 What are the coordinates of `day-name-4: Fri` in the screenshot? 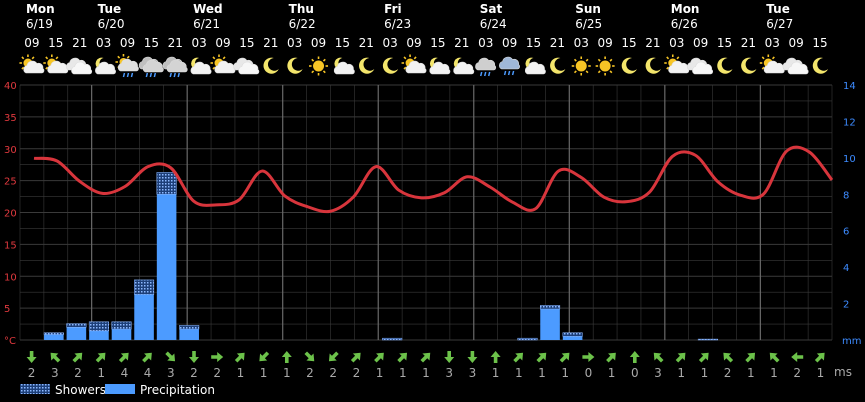 It's located at (392, 9).